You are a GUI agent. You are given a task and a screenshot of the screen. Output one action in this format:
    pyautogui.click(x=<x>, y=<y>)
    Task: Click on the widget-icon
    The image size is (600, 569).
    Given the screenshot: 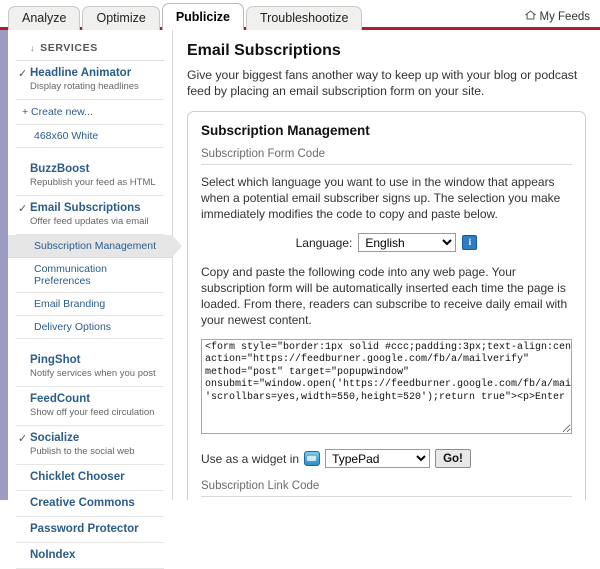 What is the action you would take?
    pyautogui.click(x=312, y=458)
    